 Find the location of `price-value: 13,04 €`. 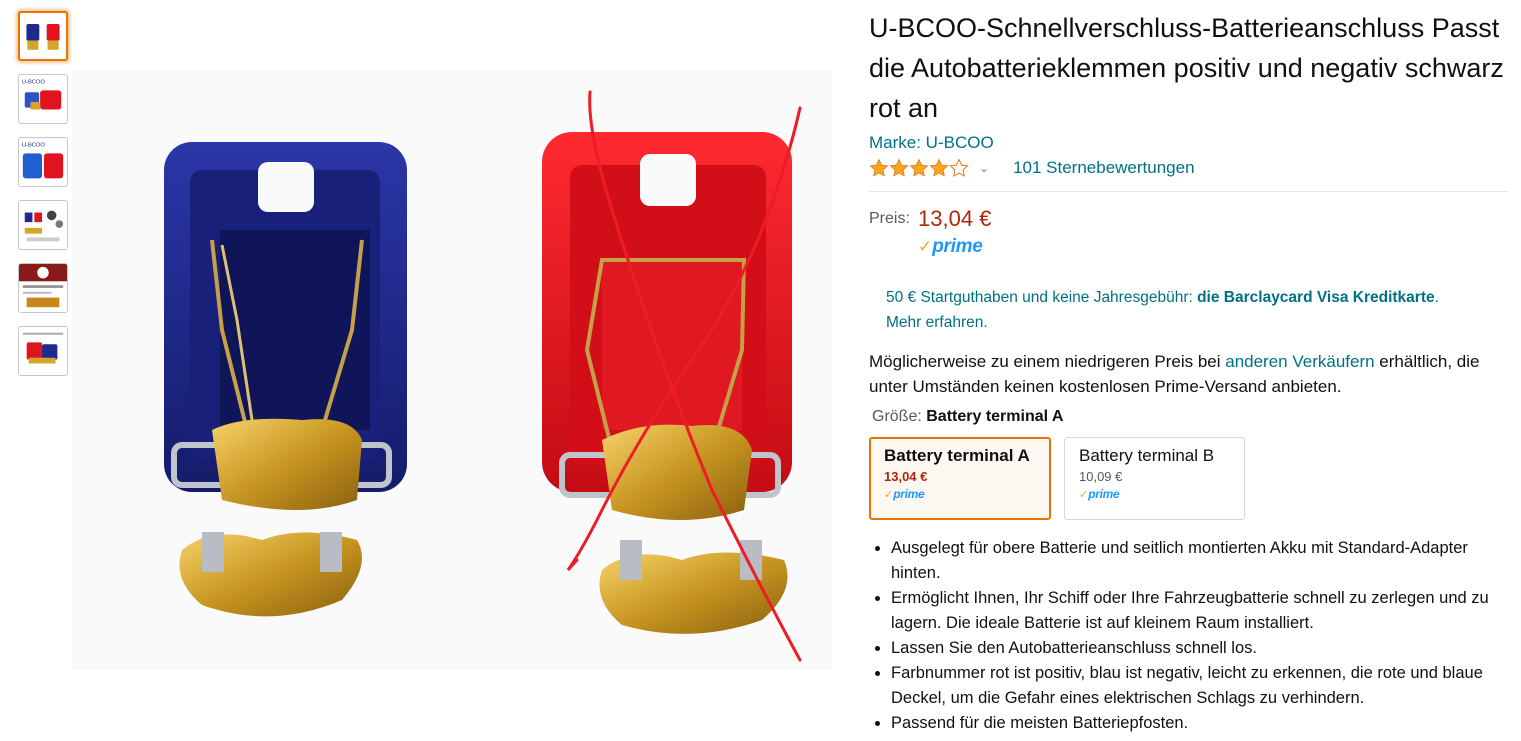

price-value: 13,04 € is located at coordinates (955, 218).